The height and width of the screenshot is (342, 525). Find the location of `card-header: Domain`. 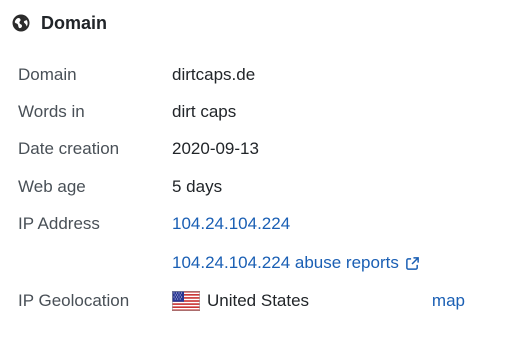

card-header: Domain is located at coordinates (59, 23).